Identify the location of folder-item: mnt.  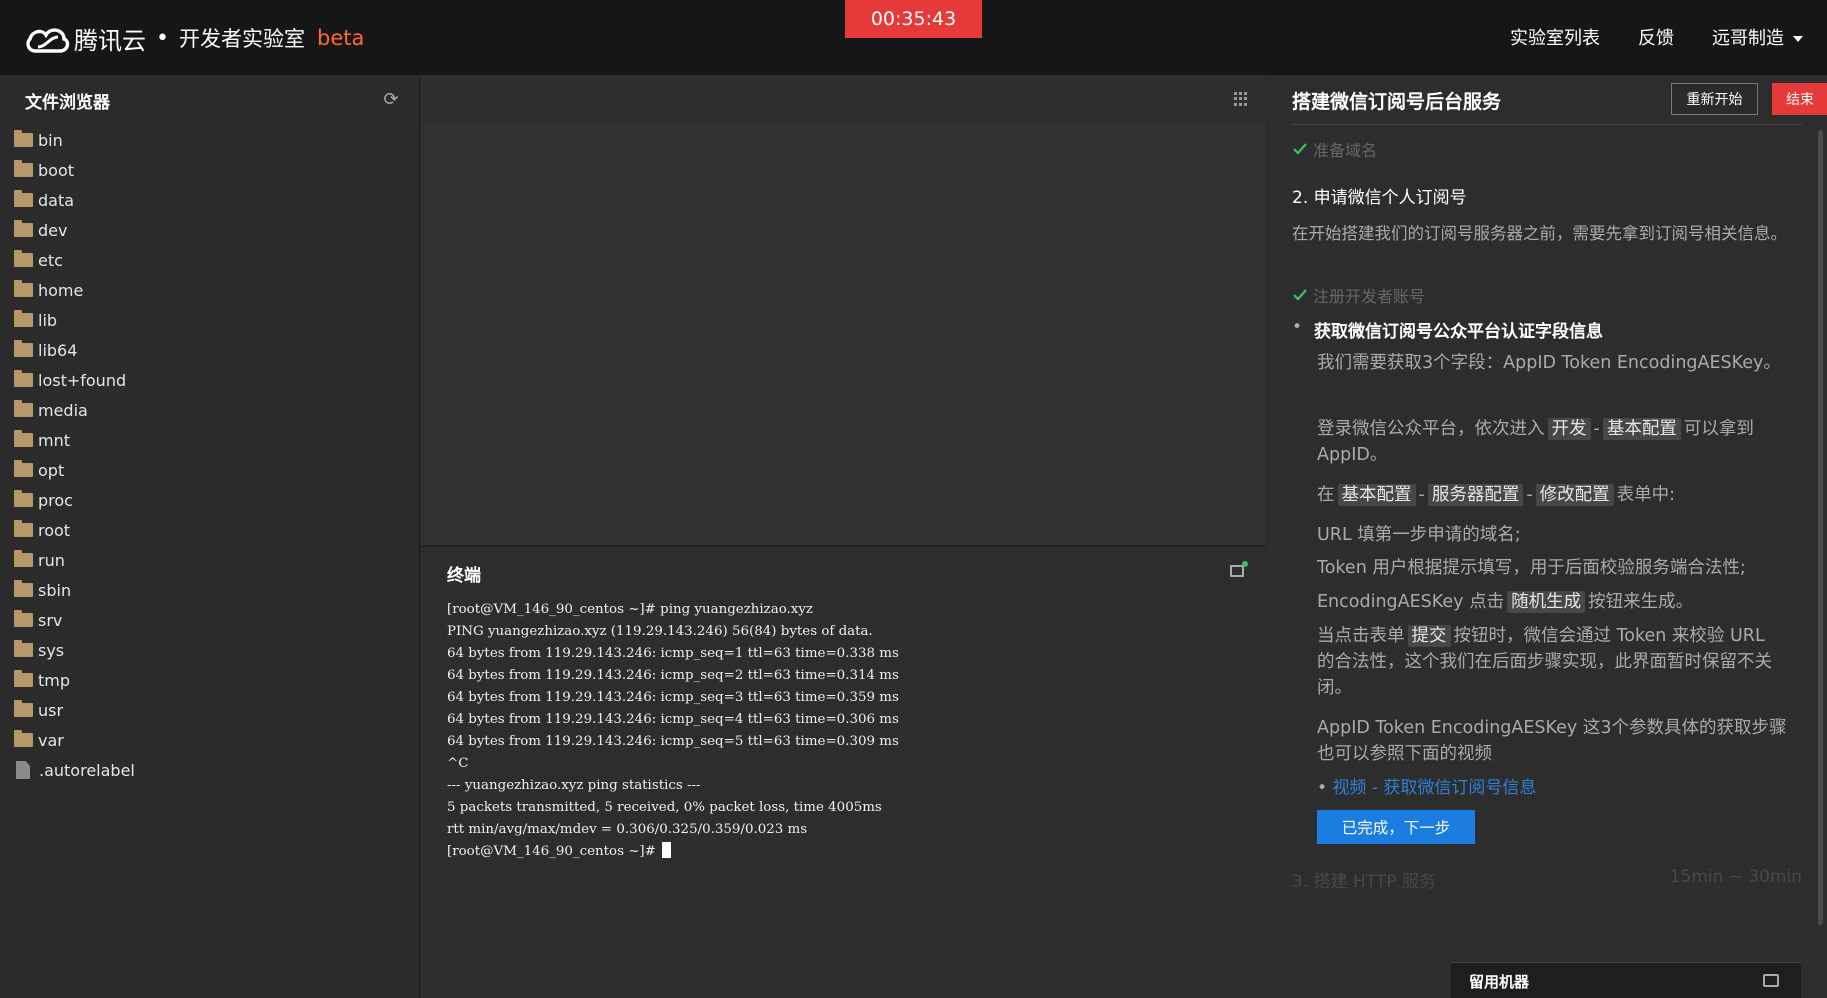
(216, 440).